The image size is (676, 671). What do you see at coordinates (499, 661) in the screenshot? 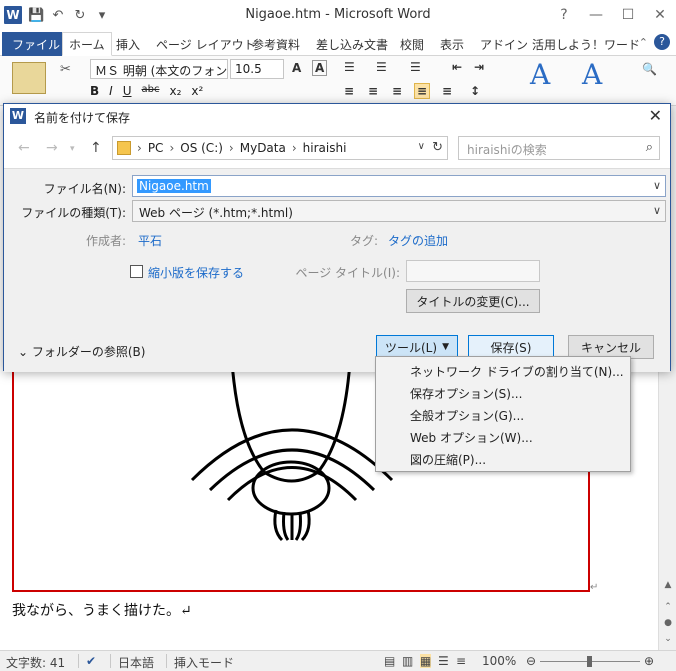
I see `zoom-level: 100%` at bounding box center [499, 661].